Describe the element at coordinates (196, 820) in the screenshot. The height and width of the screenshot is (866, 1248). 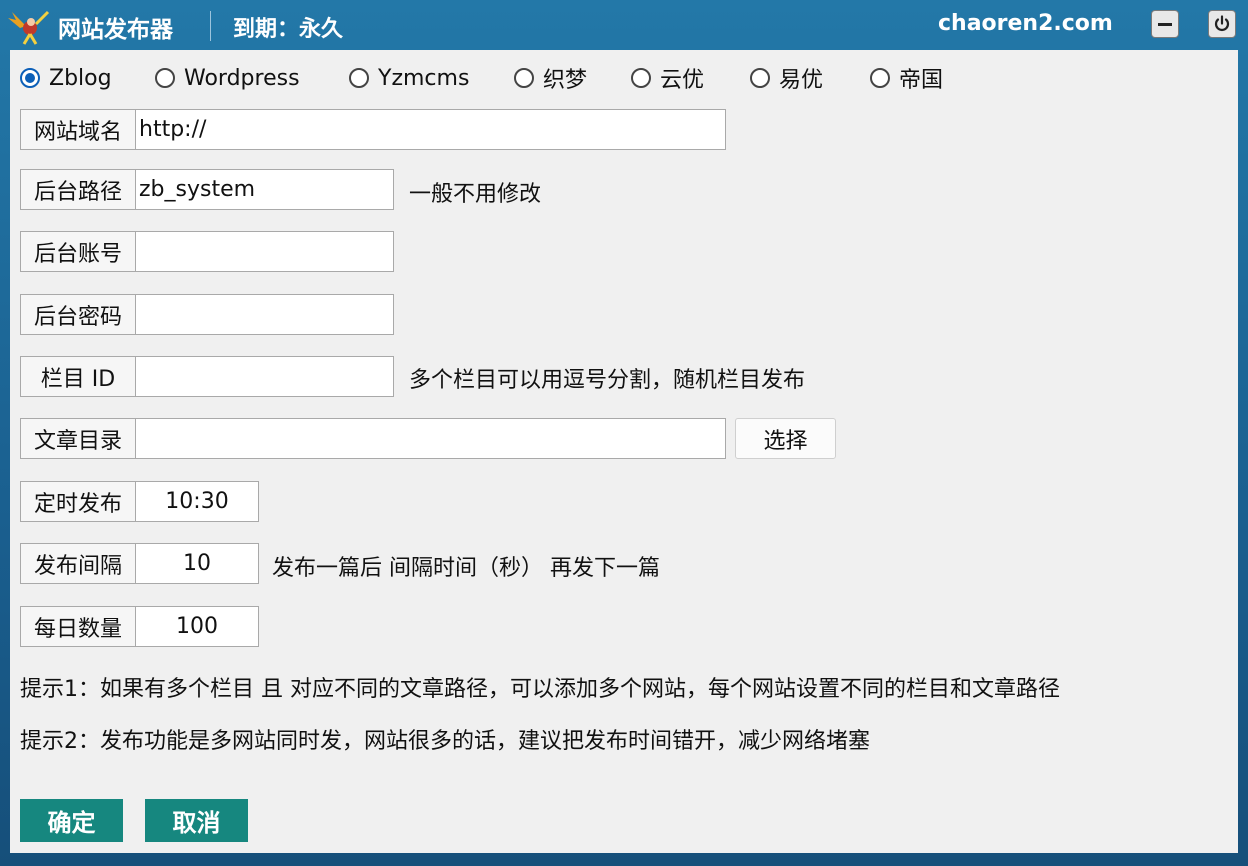
I see `cancel-button: 取消` at that location.